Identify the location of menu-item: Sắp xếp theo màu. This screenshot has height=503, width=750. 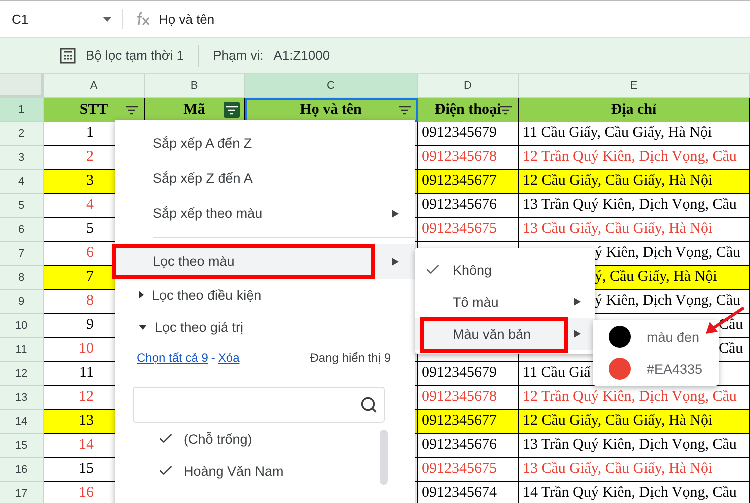
(265, 213).